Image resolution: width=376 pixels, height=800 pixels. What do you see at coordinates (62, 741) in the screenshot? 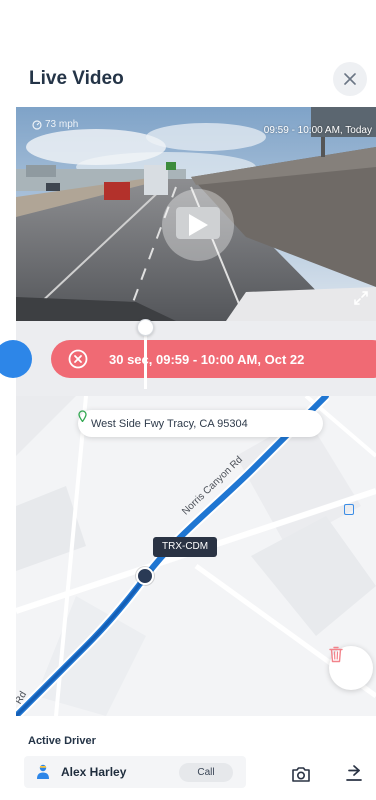
I see `active-driver-heading: Active Driver` at bounding box center [62, 741].